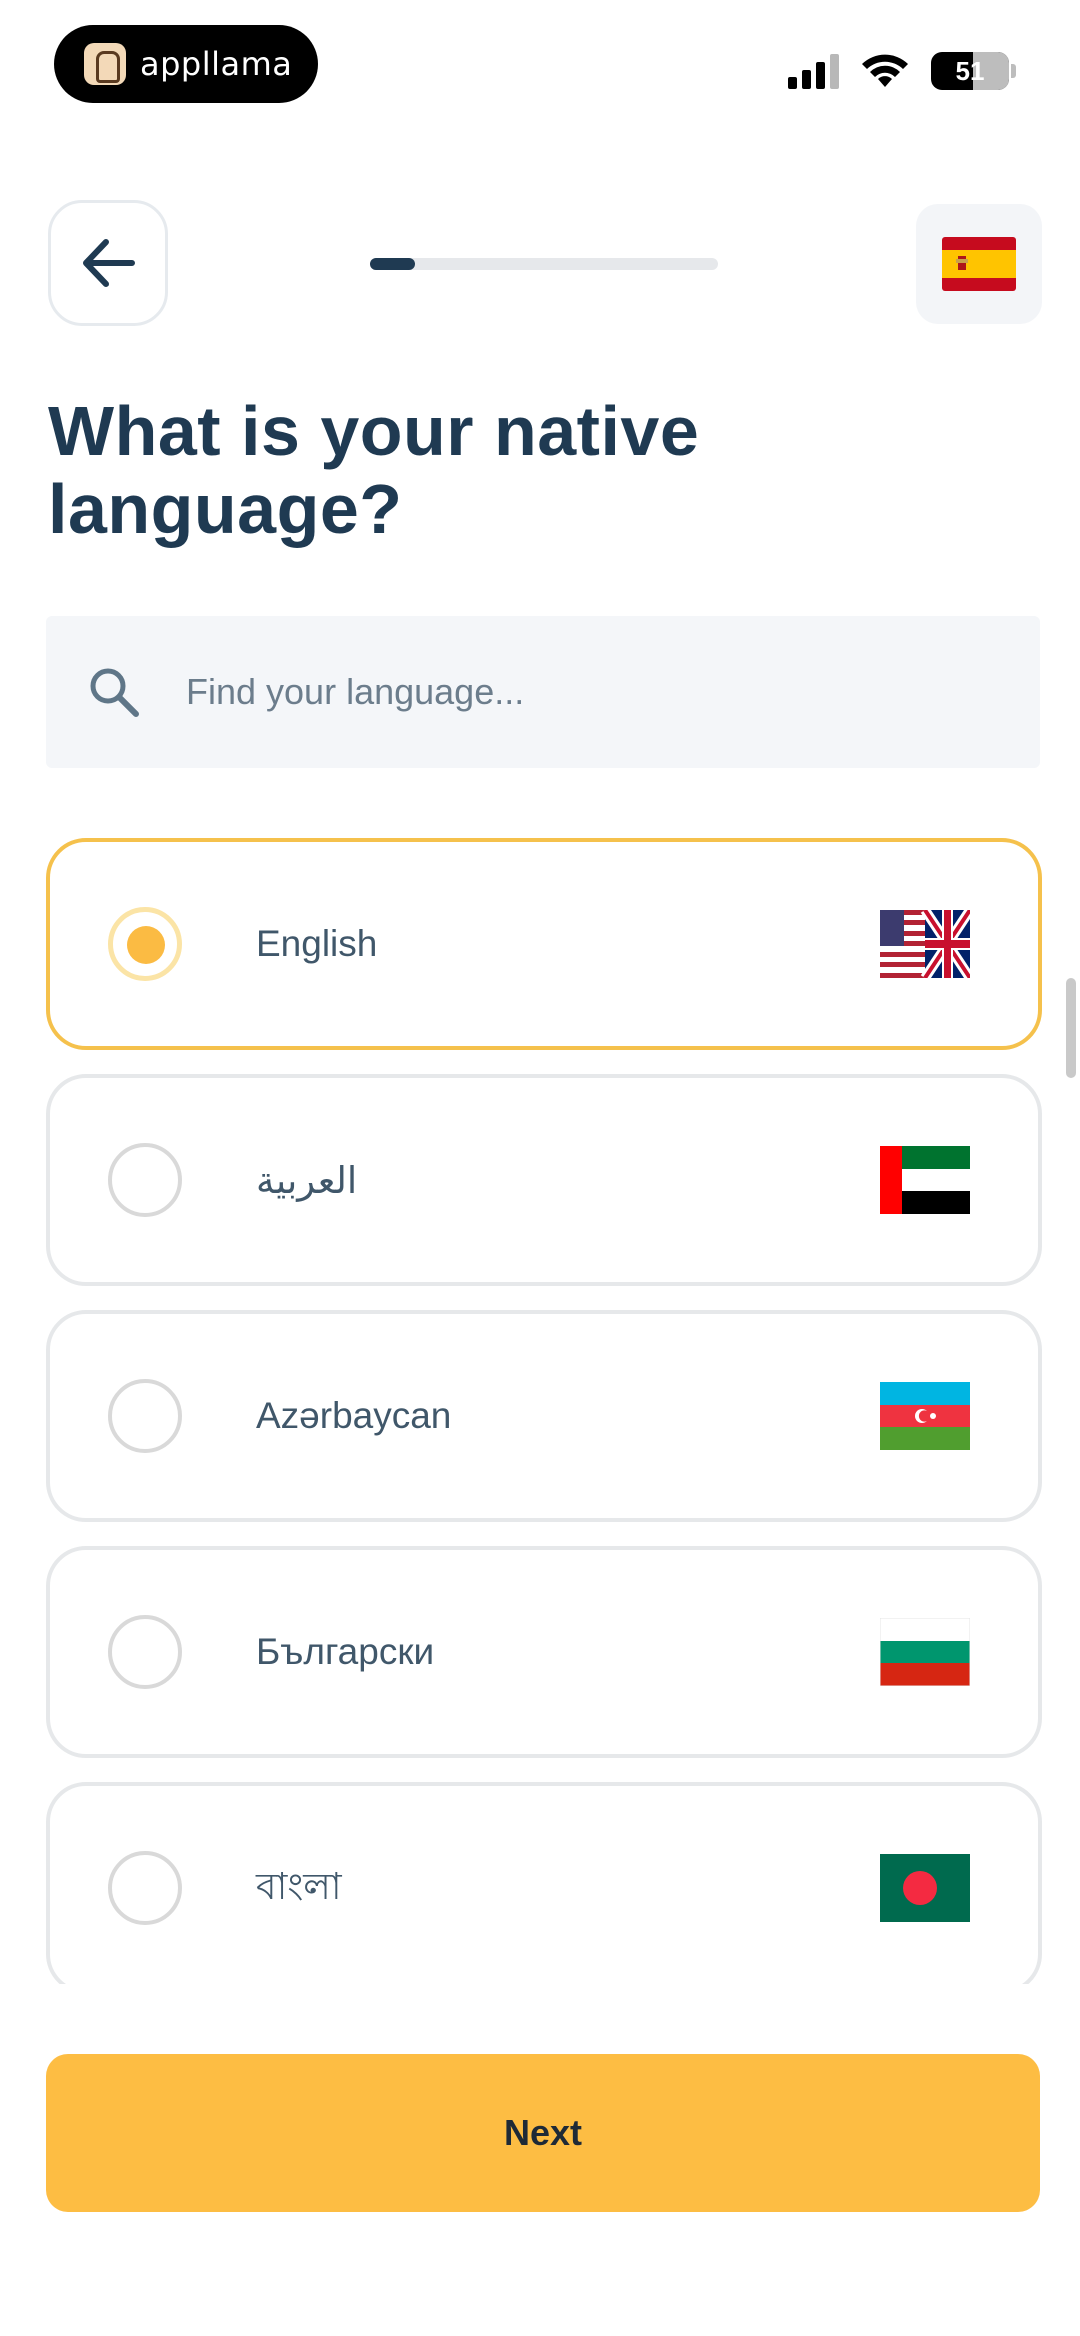 This screenshot has height=2336, width=1080. What do you see at coordinates (544, 264) in the screenshot?
I see `progress-bar` at bounding box center [544, 264].